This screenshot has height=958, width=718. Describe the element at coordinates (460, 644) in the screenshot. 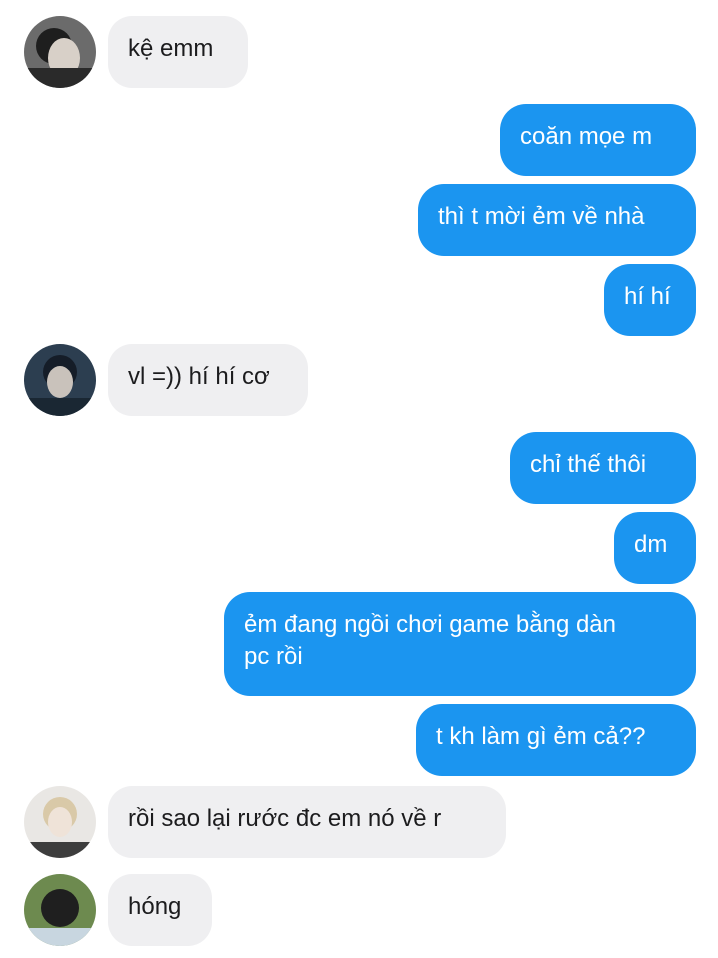

I see `message-bubble-outgoing: ẻm đang ngồi chơi game bằng dàn pc rồi` at that location.